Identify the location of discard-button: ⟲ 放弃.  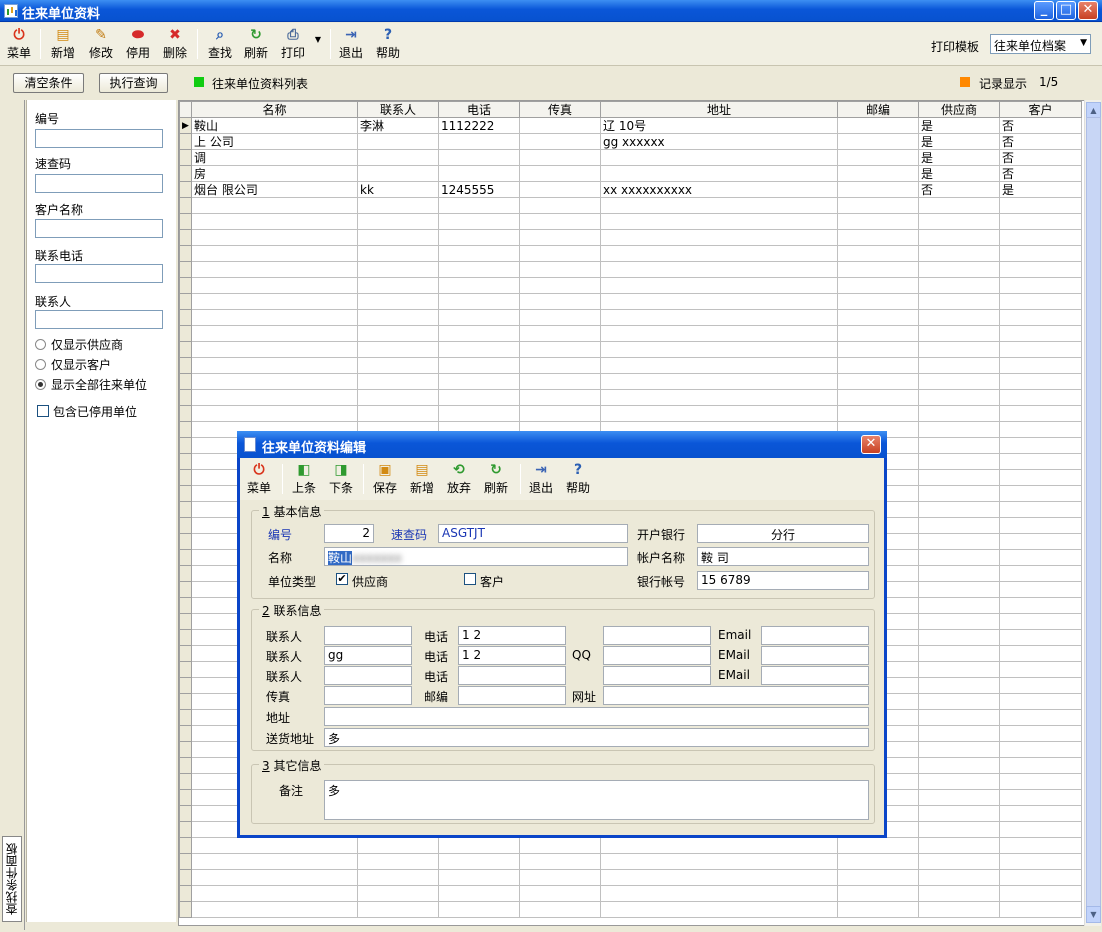
(459, 479).